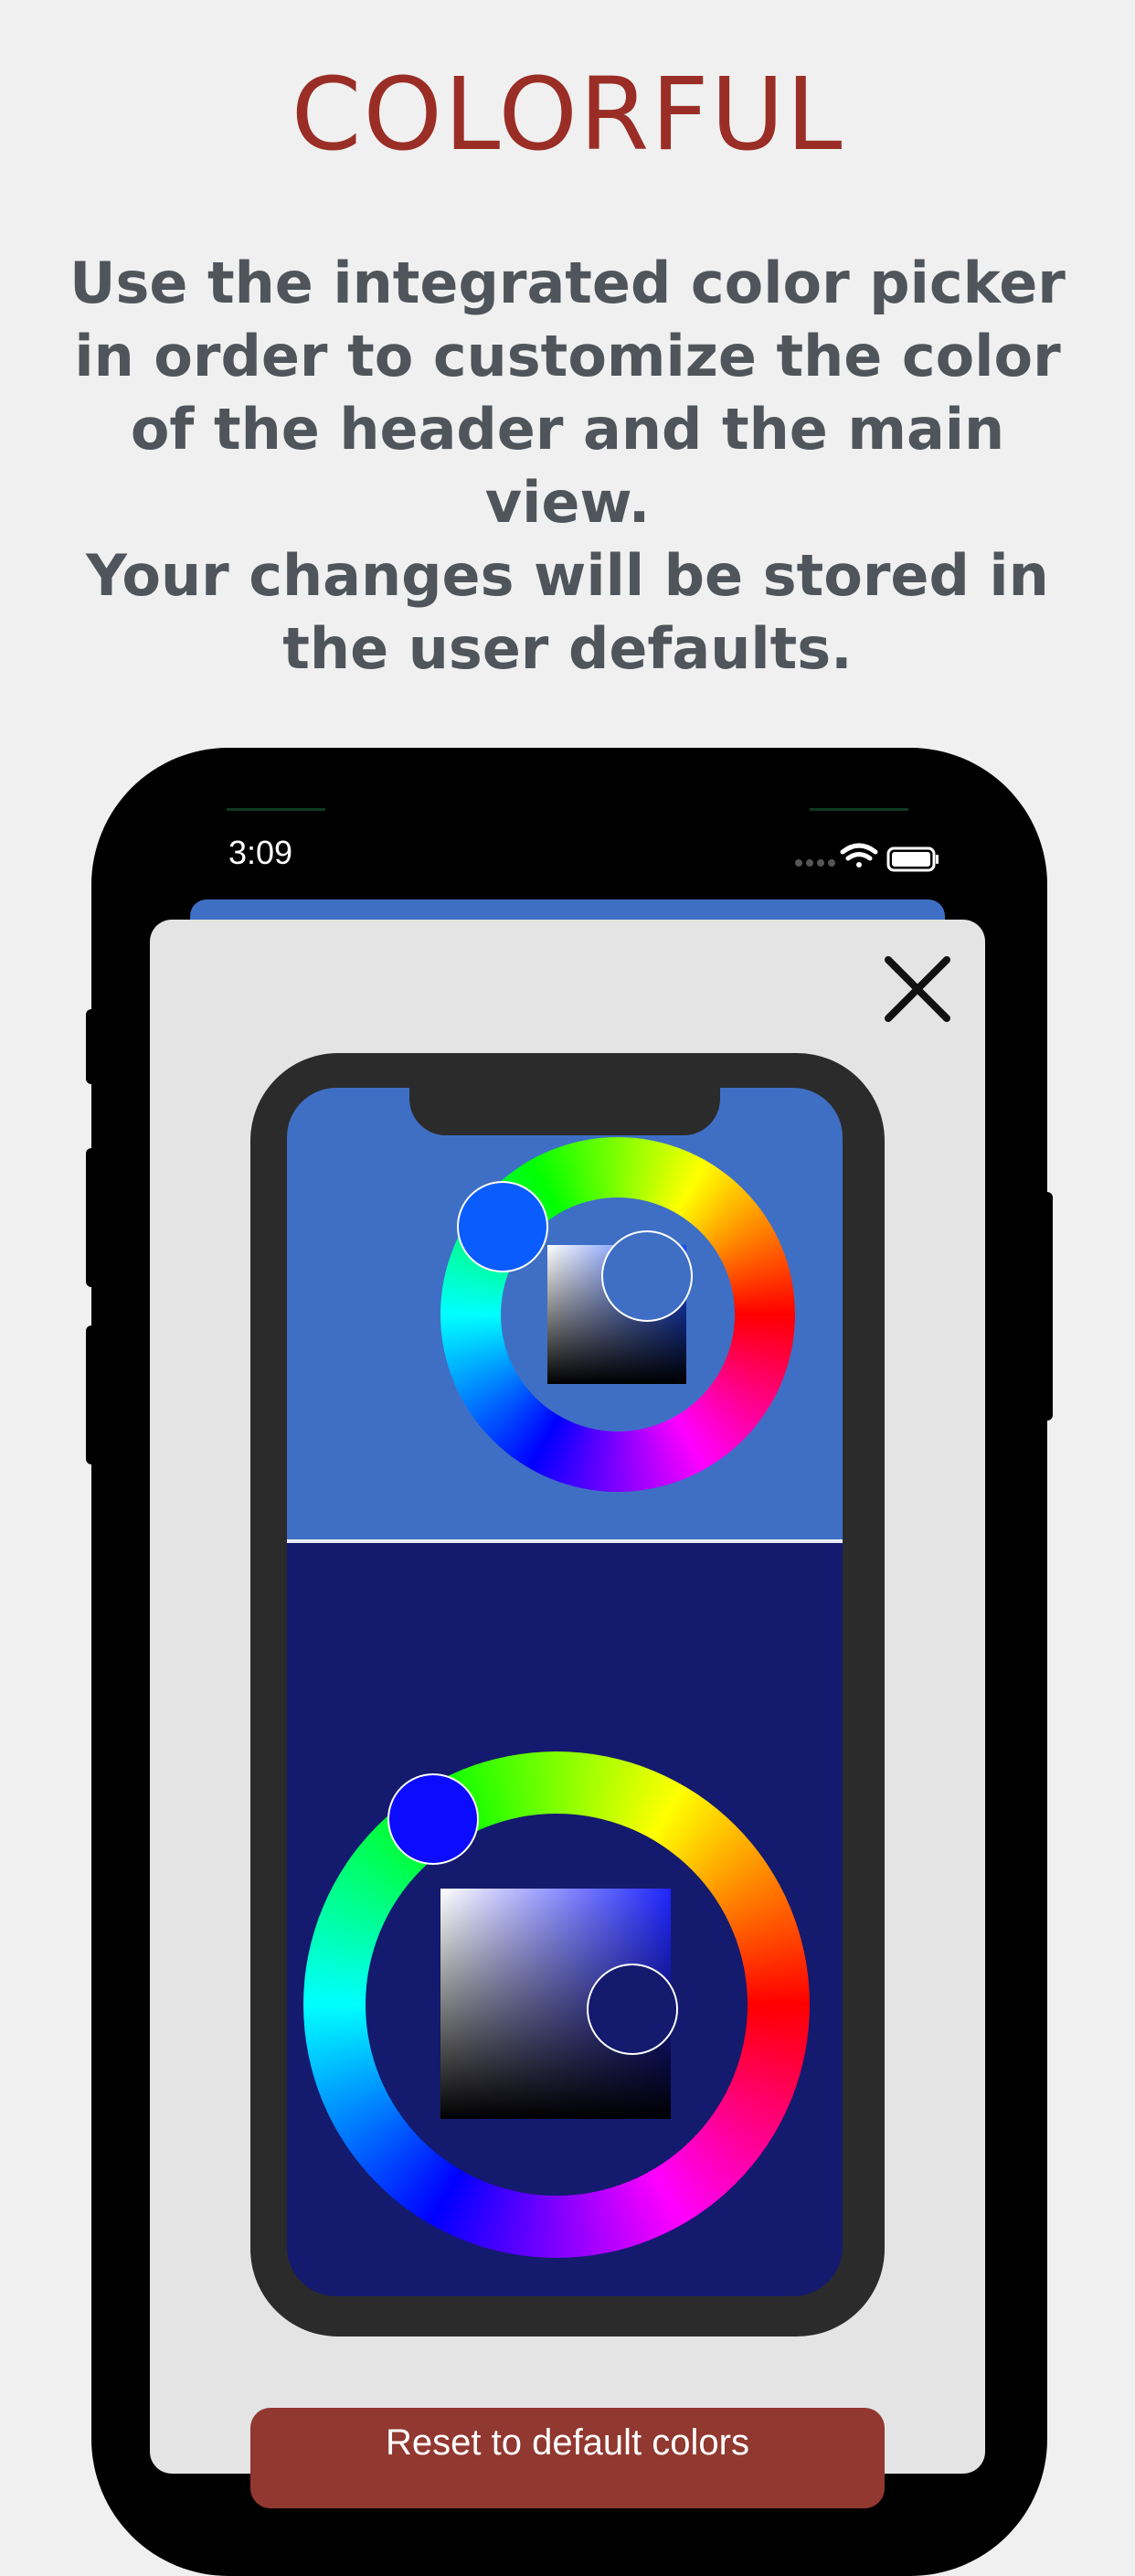 The width and height of the screenshot is (1135, 2576). What do you see at coordinates (859, 855) in the screenshot?
I see `wifi-icon` at bounding box center [859, 855].